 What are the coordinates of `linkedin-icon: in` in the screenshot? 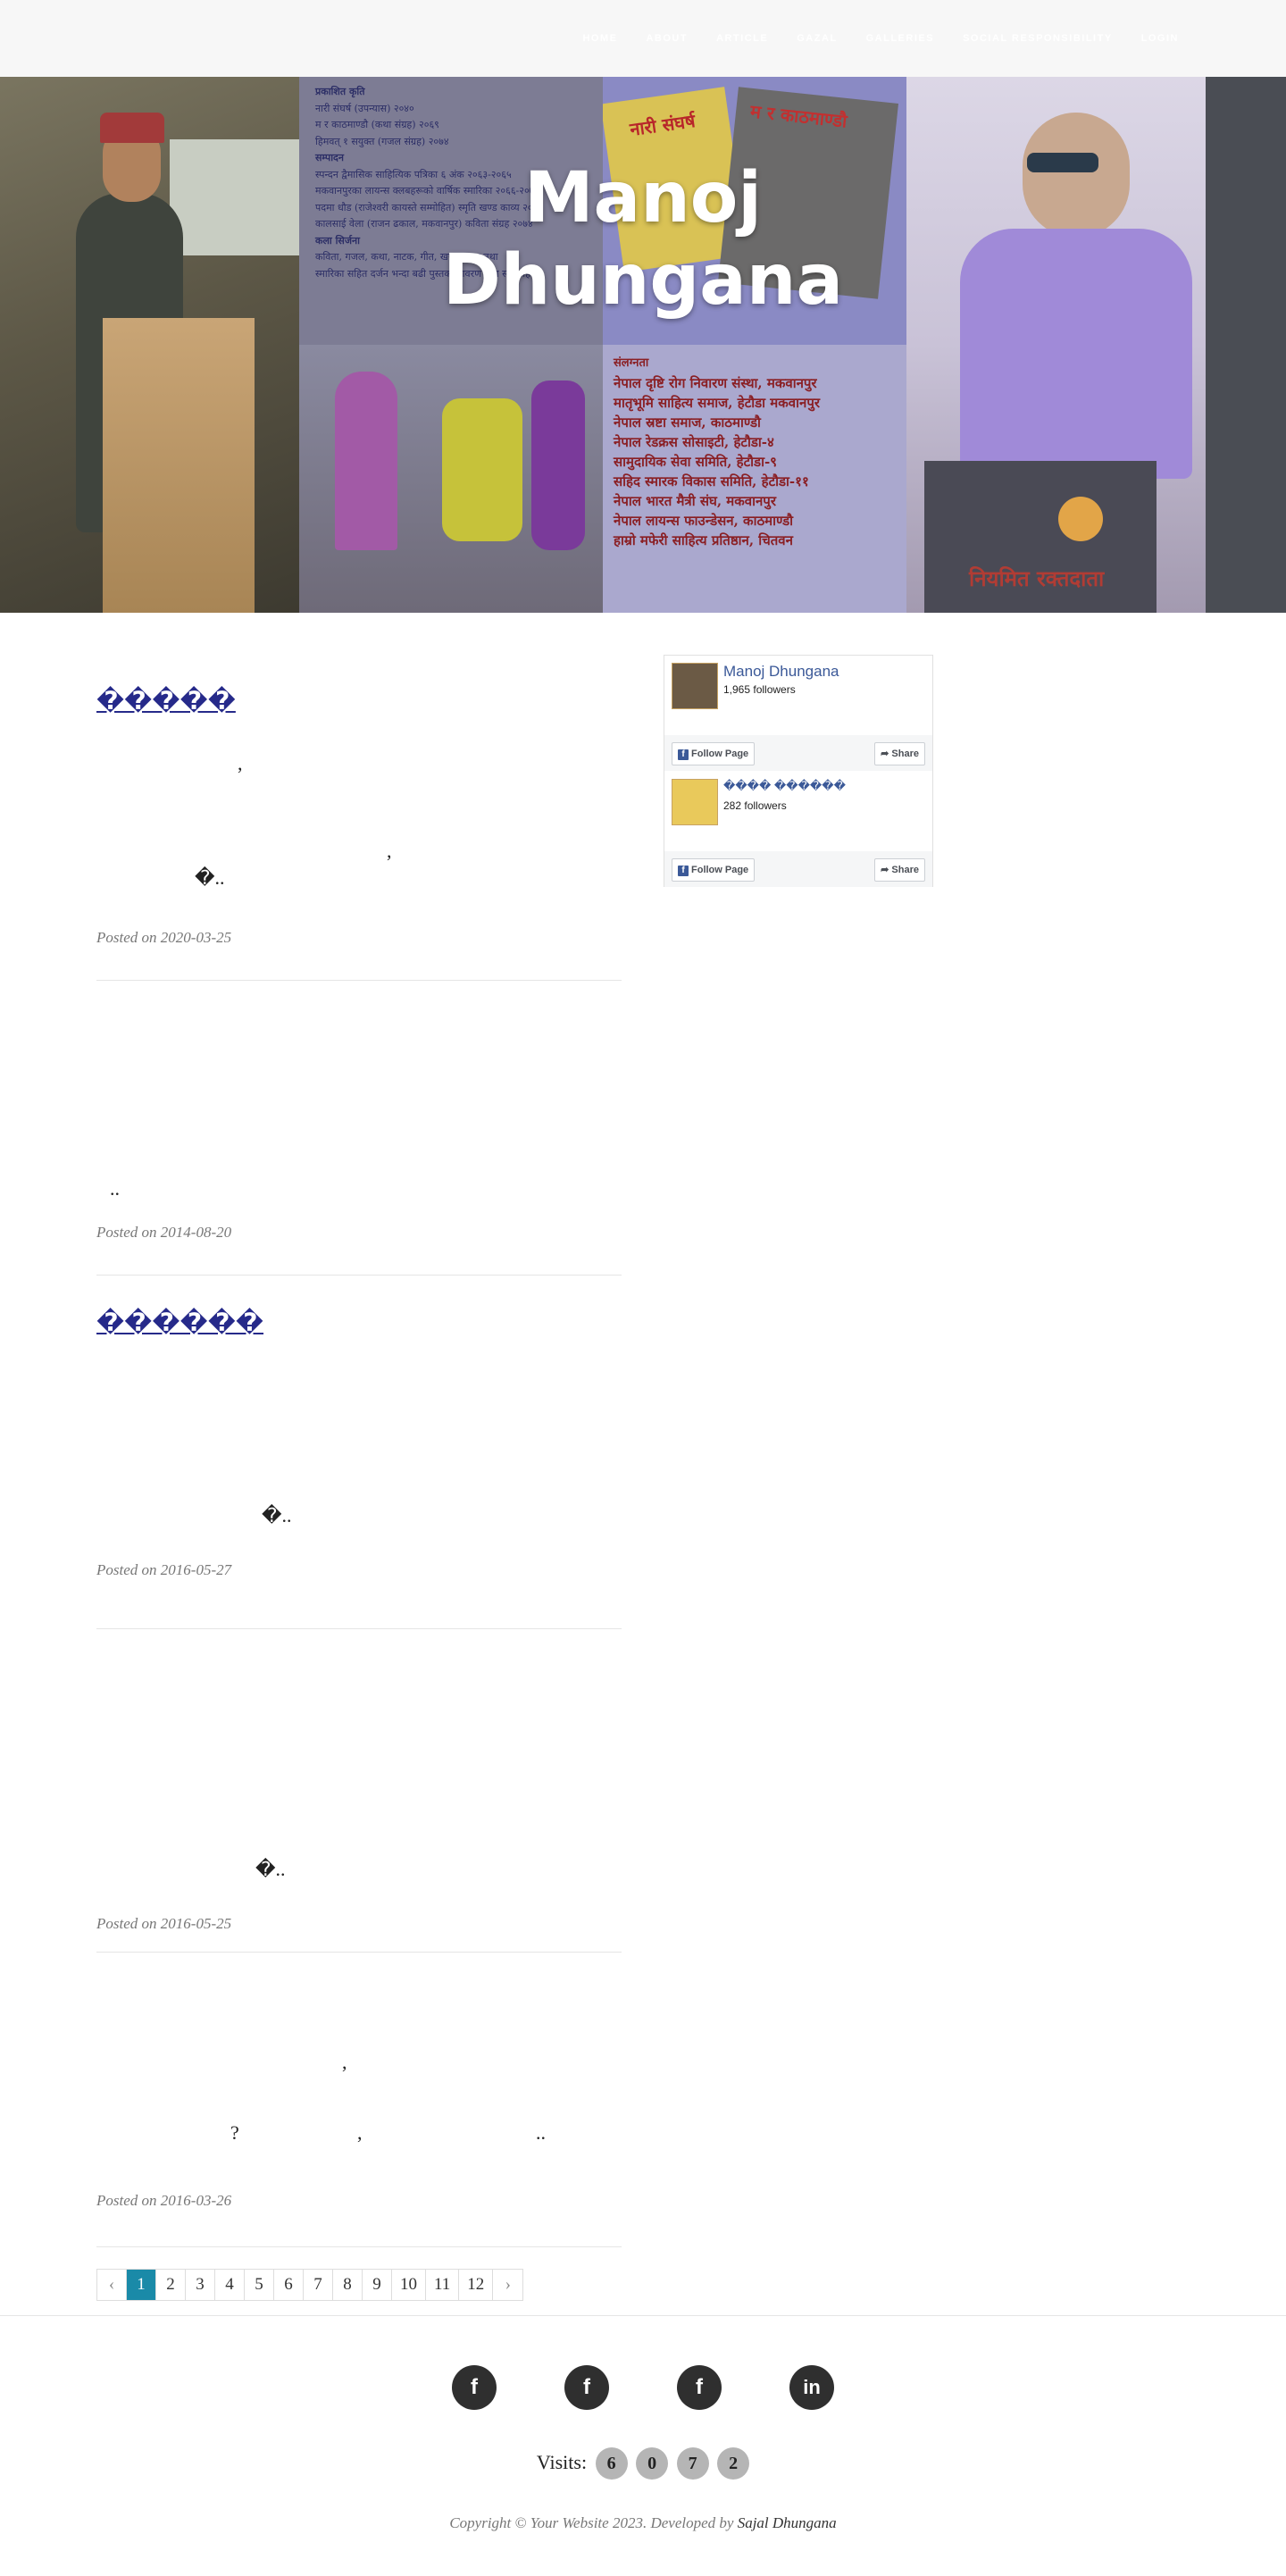 It's located at (812, 2388).